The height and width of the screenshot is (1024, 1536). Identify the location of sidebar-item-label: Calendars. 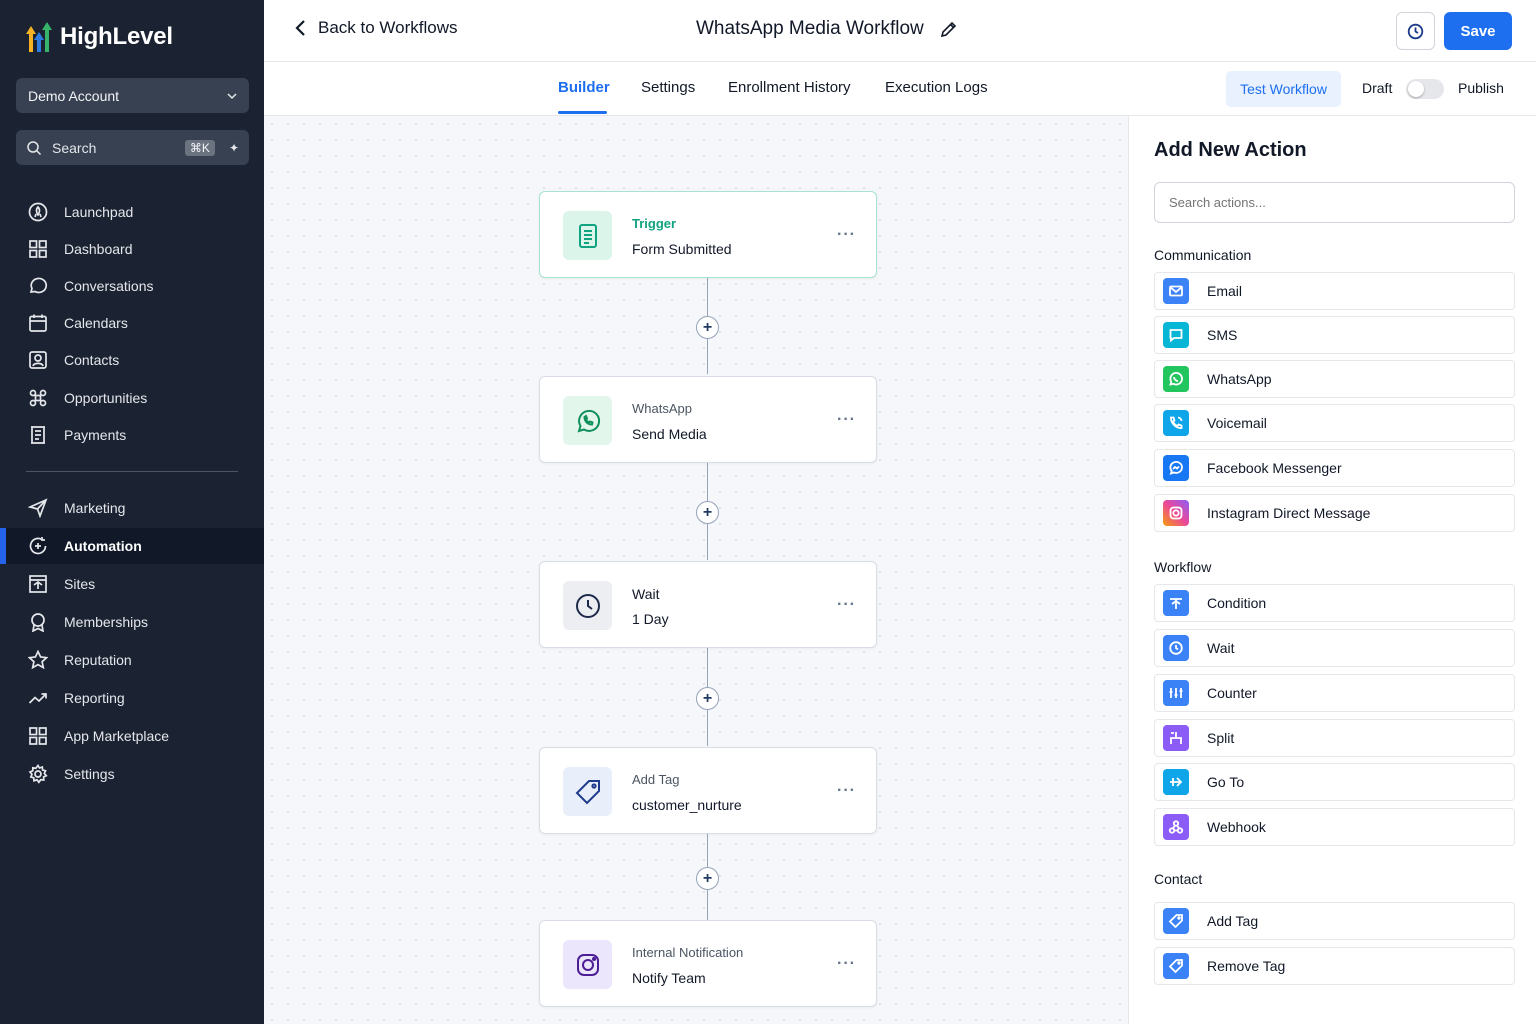
(96, 323).